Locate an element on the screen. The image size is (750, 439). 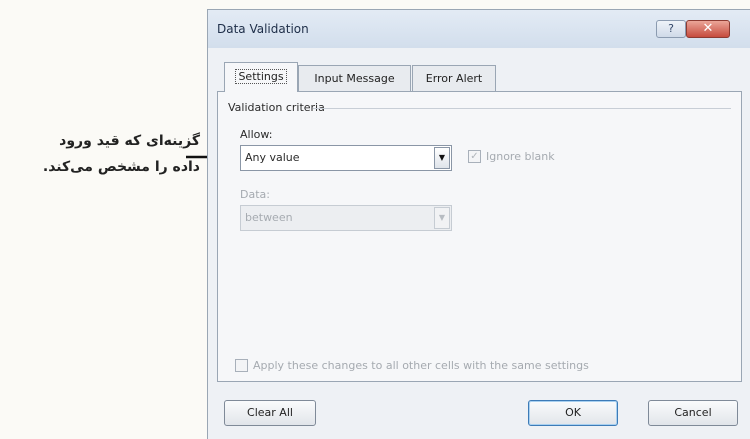
allow-dropdown: Any value ▼ is located at coordinates (346, 158).